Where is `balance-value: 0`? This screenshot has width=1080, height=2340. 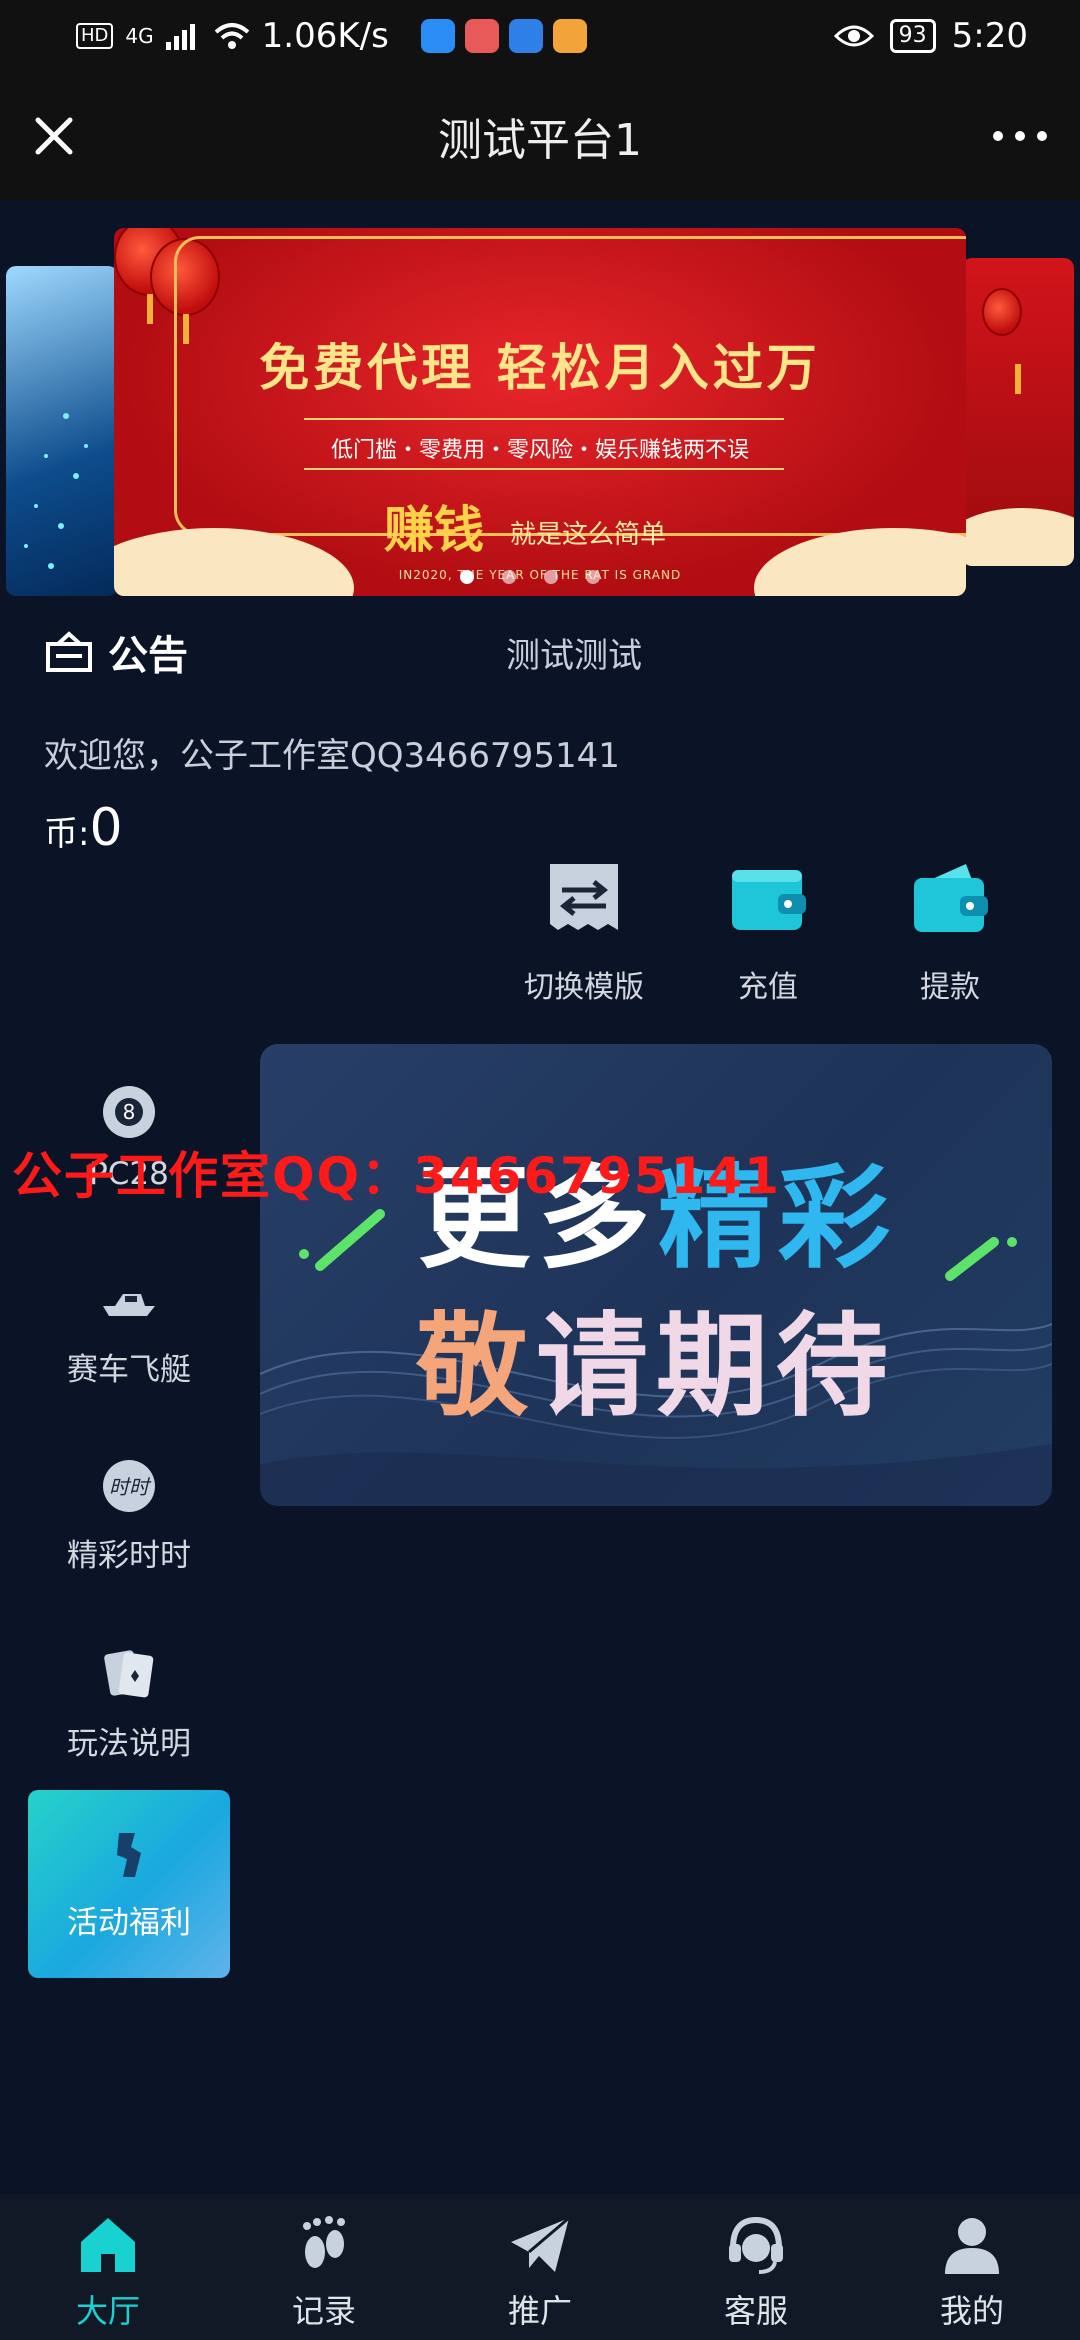
balance-value: 0 is located at coordinates (106, 828).